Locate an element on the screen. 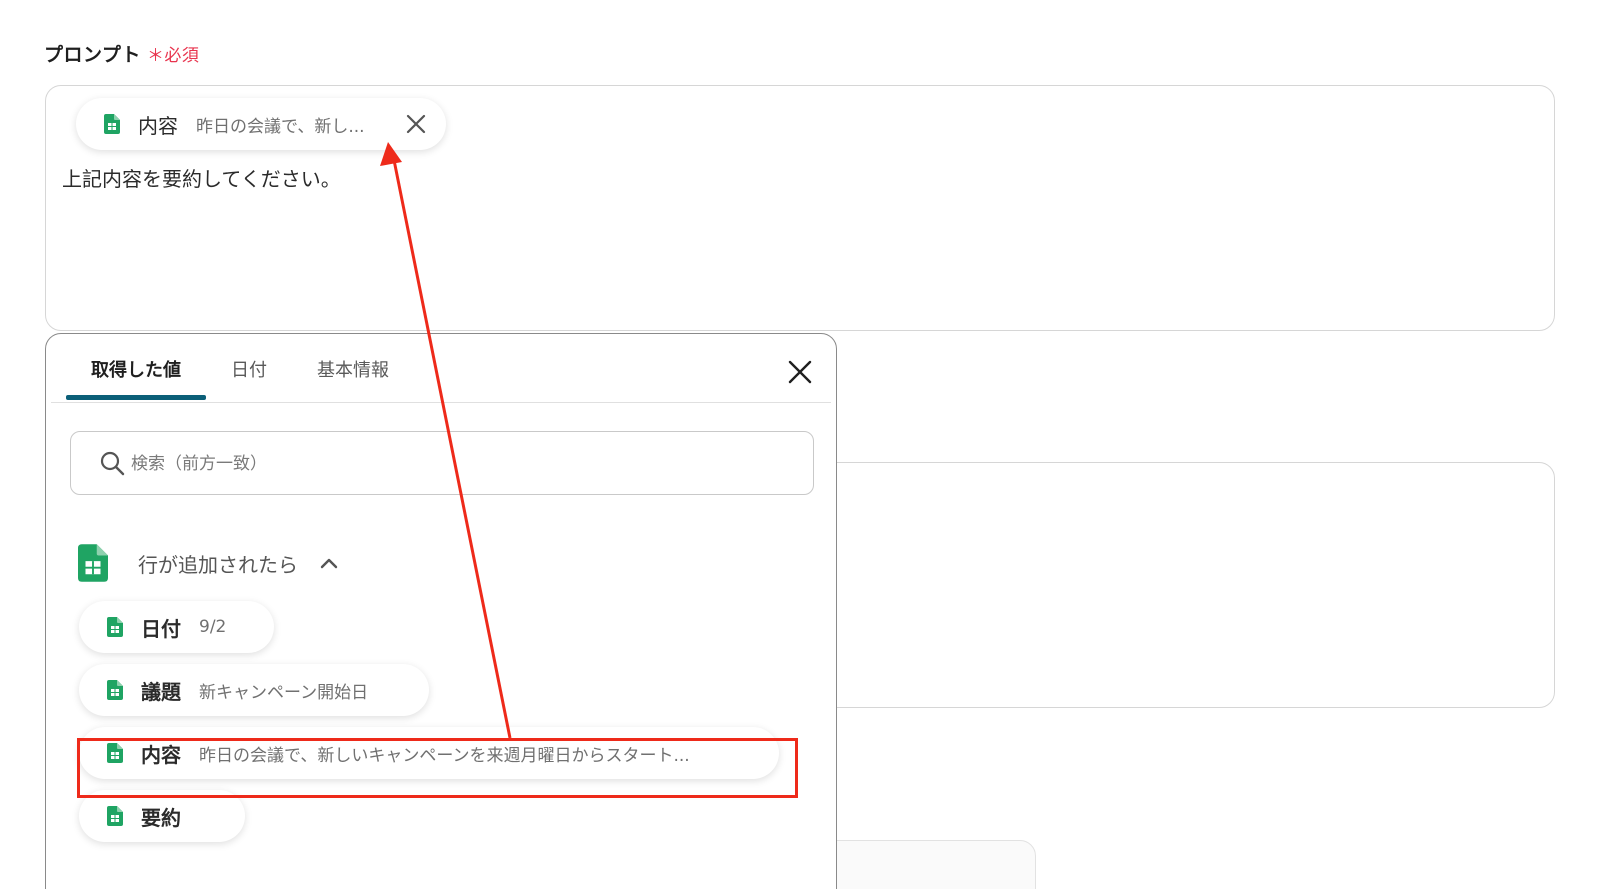 The width and height of the screenshot is (1600, 889). divider is located at coordinates (441, 402).